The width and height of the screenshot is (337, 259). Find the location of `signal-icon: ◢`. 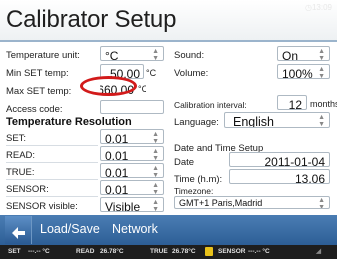

signal-icon: ◢ is located at coordinates (318, 251).